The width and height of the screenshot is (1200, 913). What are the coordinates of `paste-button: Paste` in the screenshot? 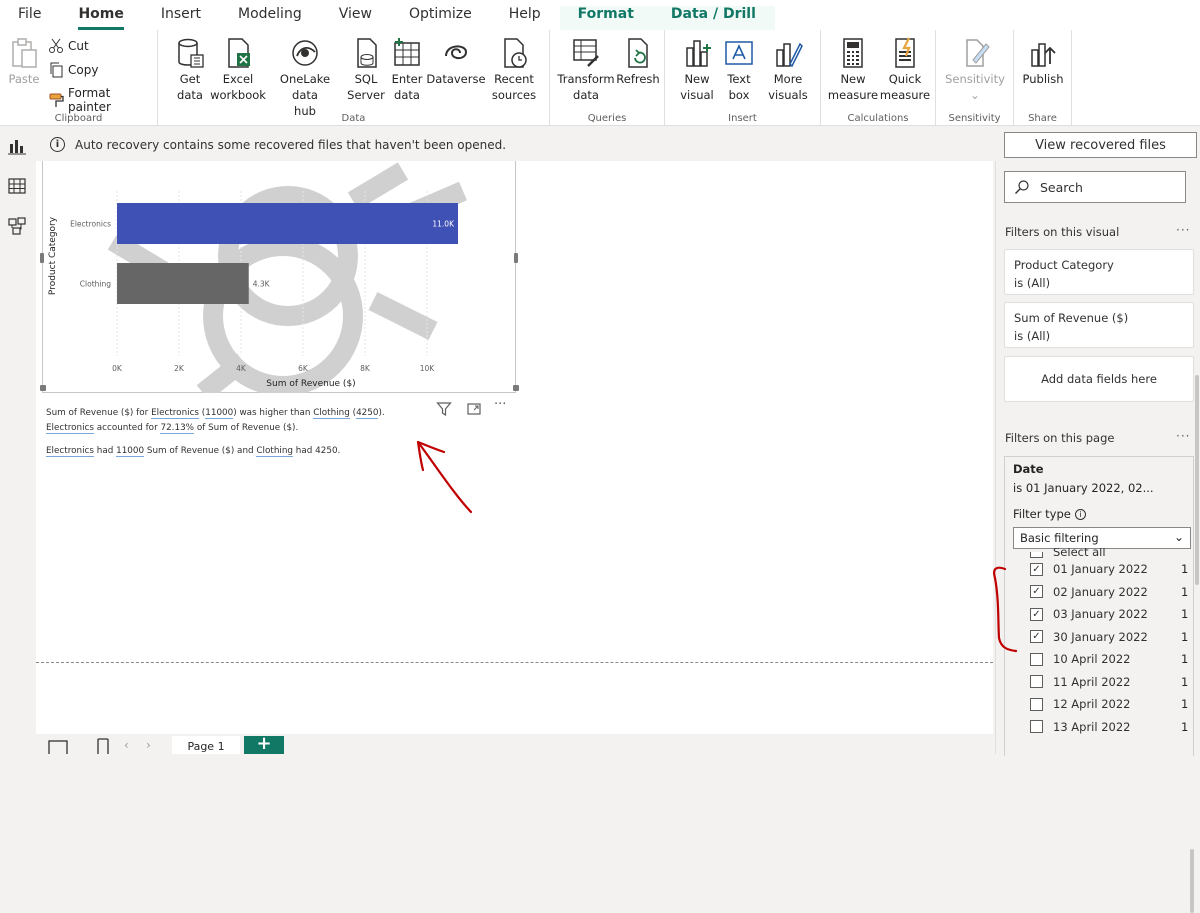 It's located at (24, 61).